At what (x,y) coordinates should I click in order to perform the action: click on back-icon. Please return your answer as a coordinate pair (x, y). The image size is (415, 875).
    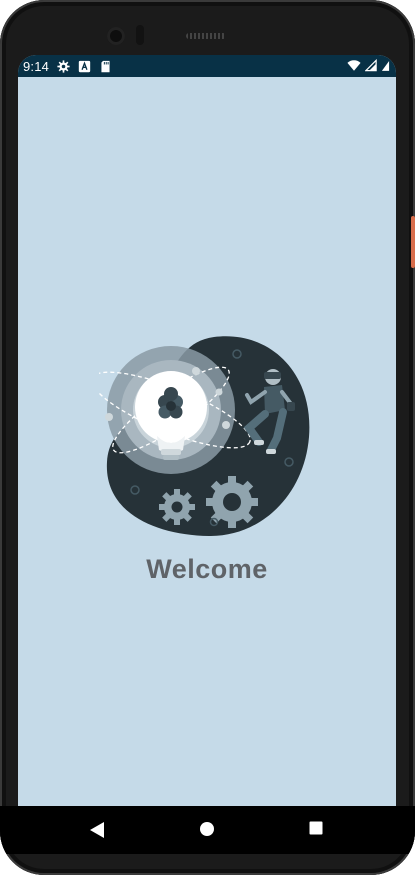
    Looking at the image, I should click on (97, 830).